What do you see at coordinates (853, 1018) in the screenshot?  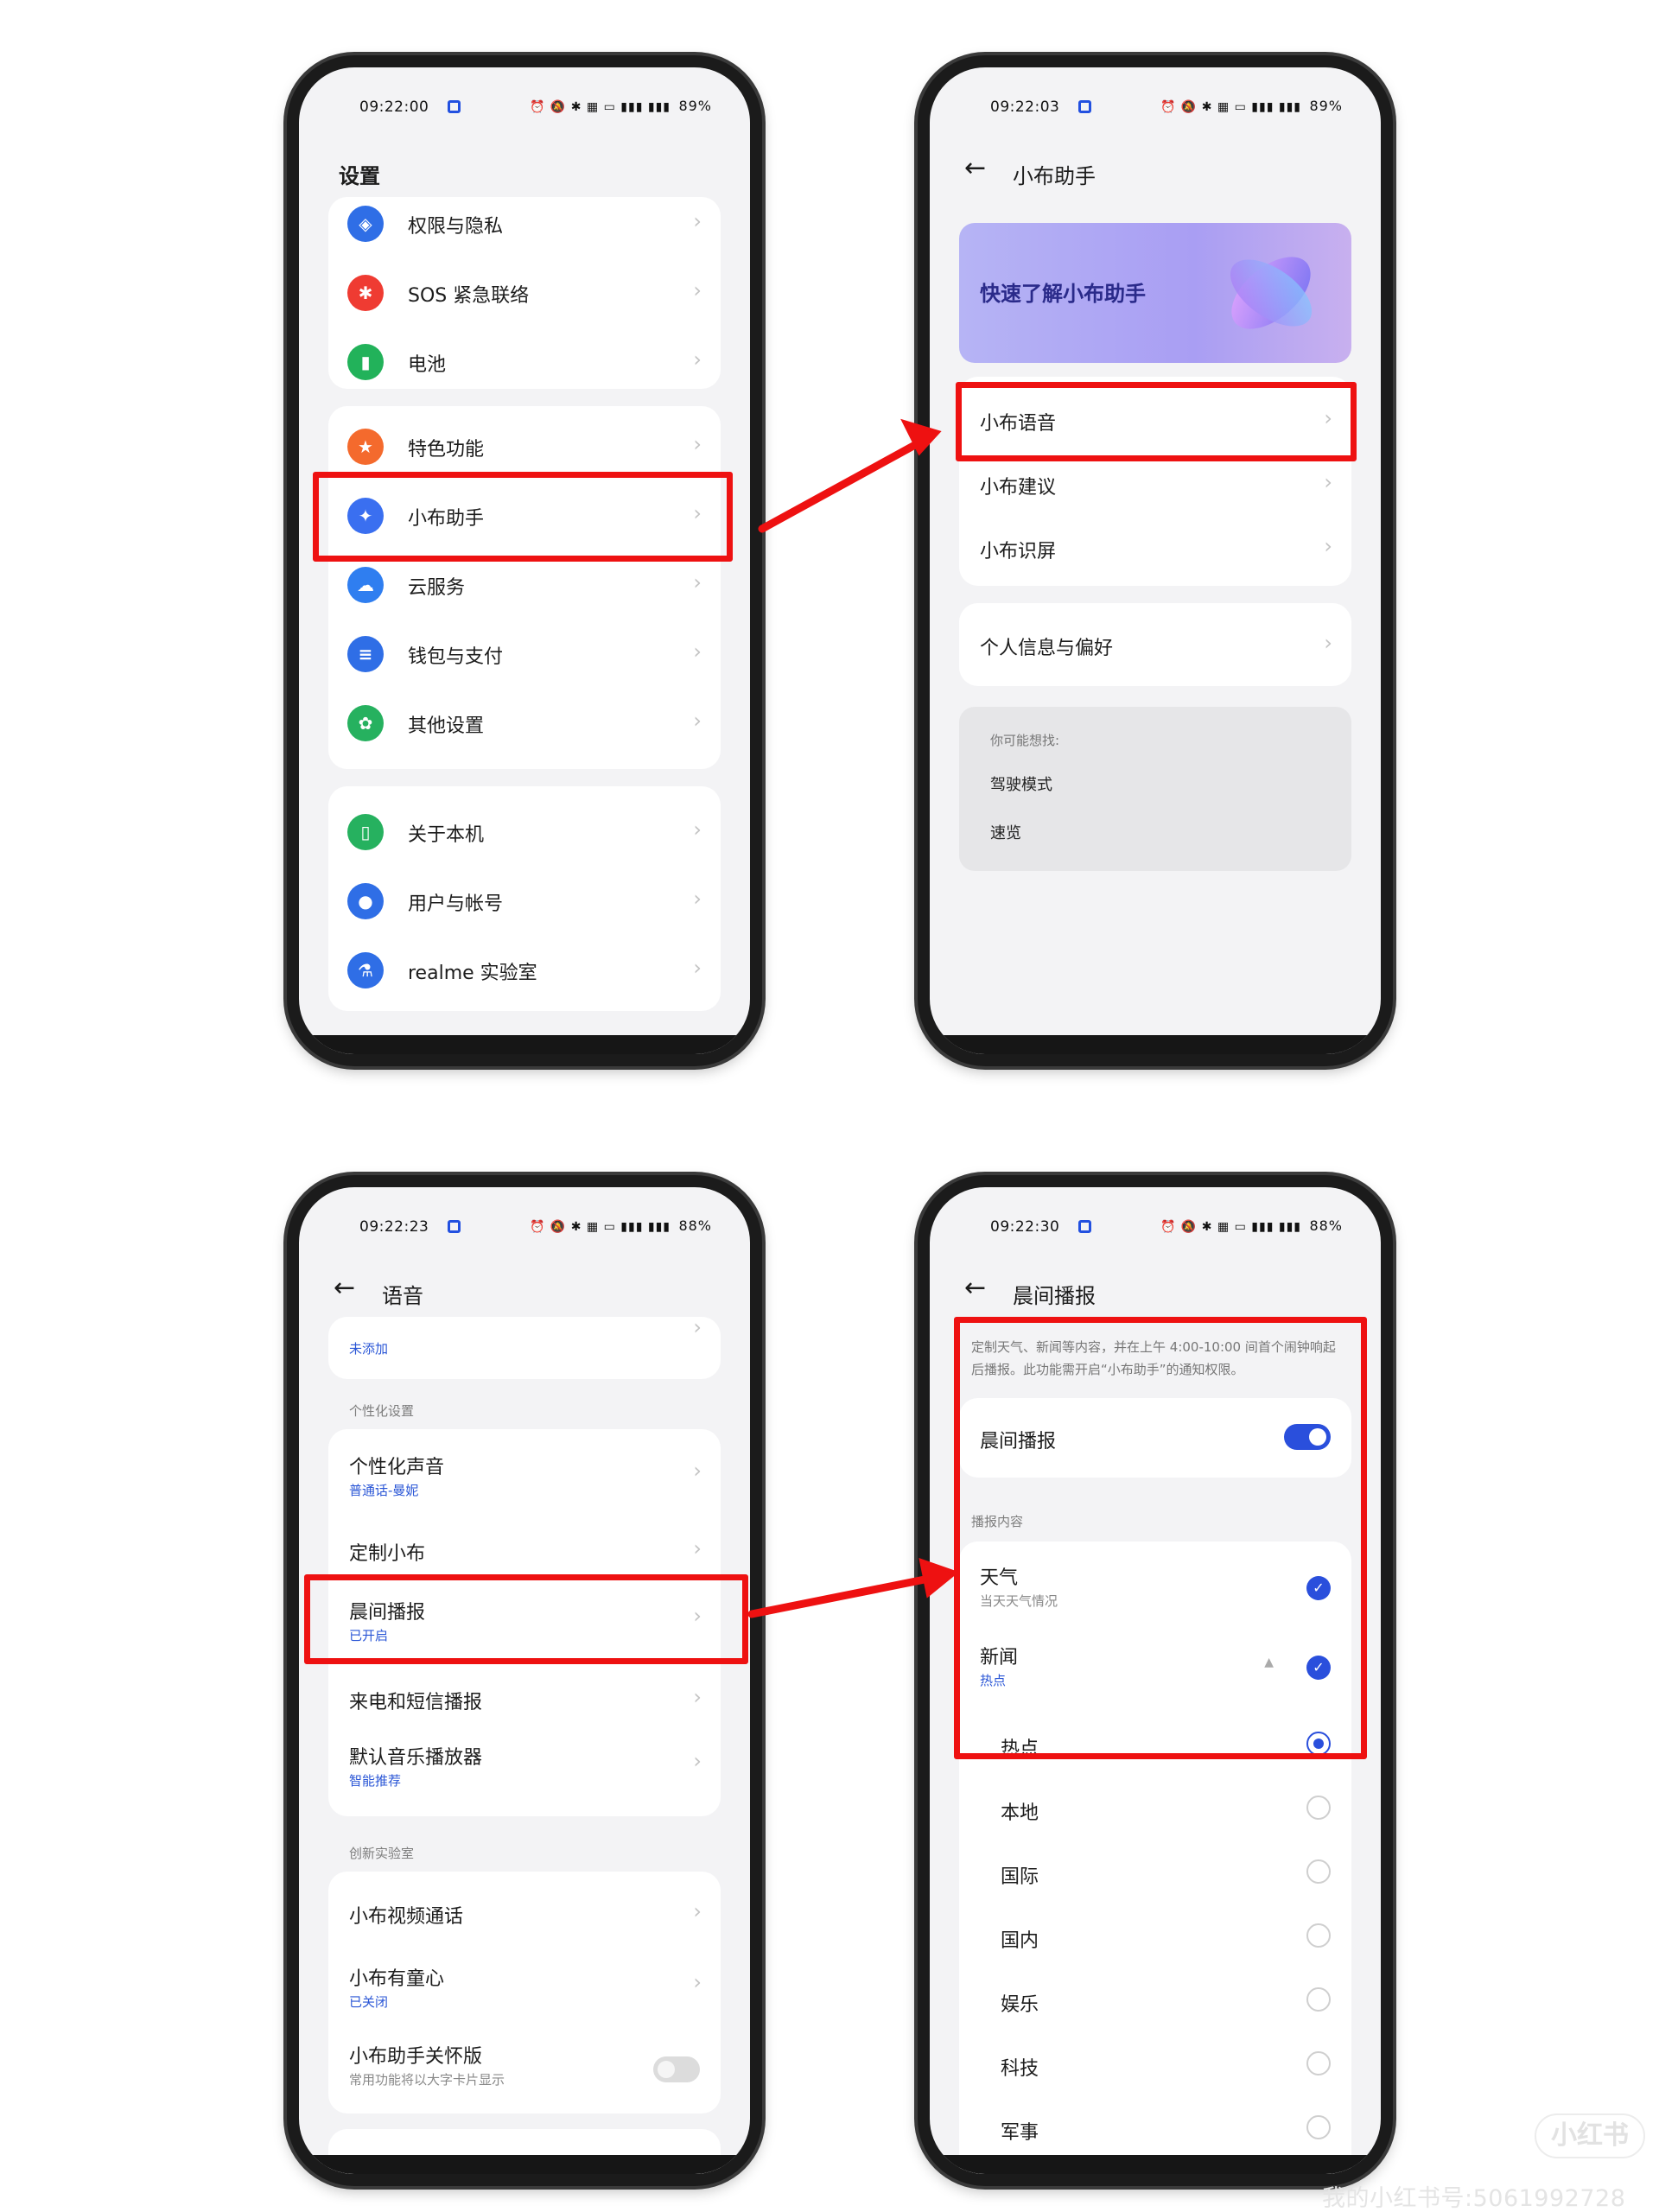 I see `arrow-overlay` at bounding box center [853, 1018].